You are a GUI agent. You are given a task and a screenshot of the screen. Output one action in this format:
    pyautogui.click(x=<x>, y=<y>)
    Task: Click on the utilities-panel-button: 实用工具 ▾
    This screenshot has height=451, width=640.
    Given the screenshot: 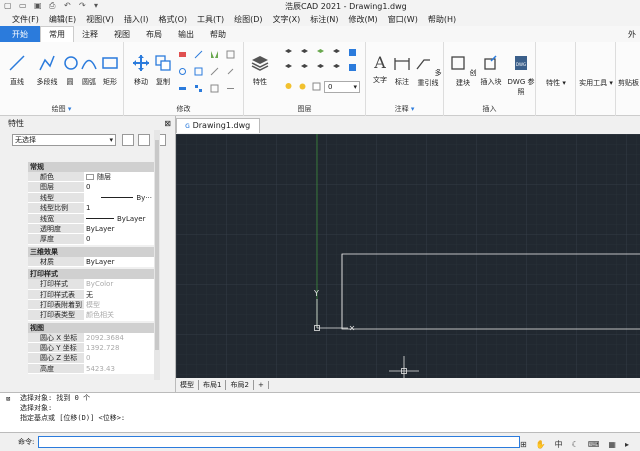 What is the action you would take?
    pyautogui.click(x=596, y=83)
    